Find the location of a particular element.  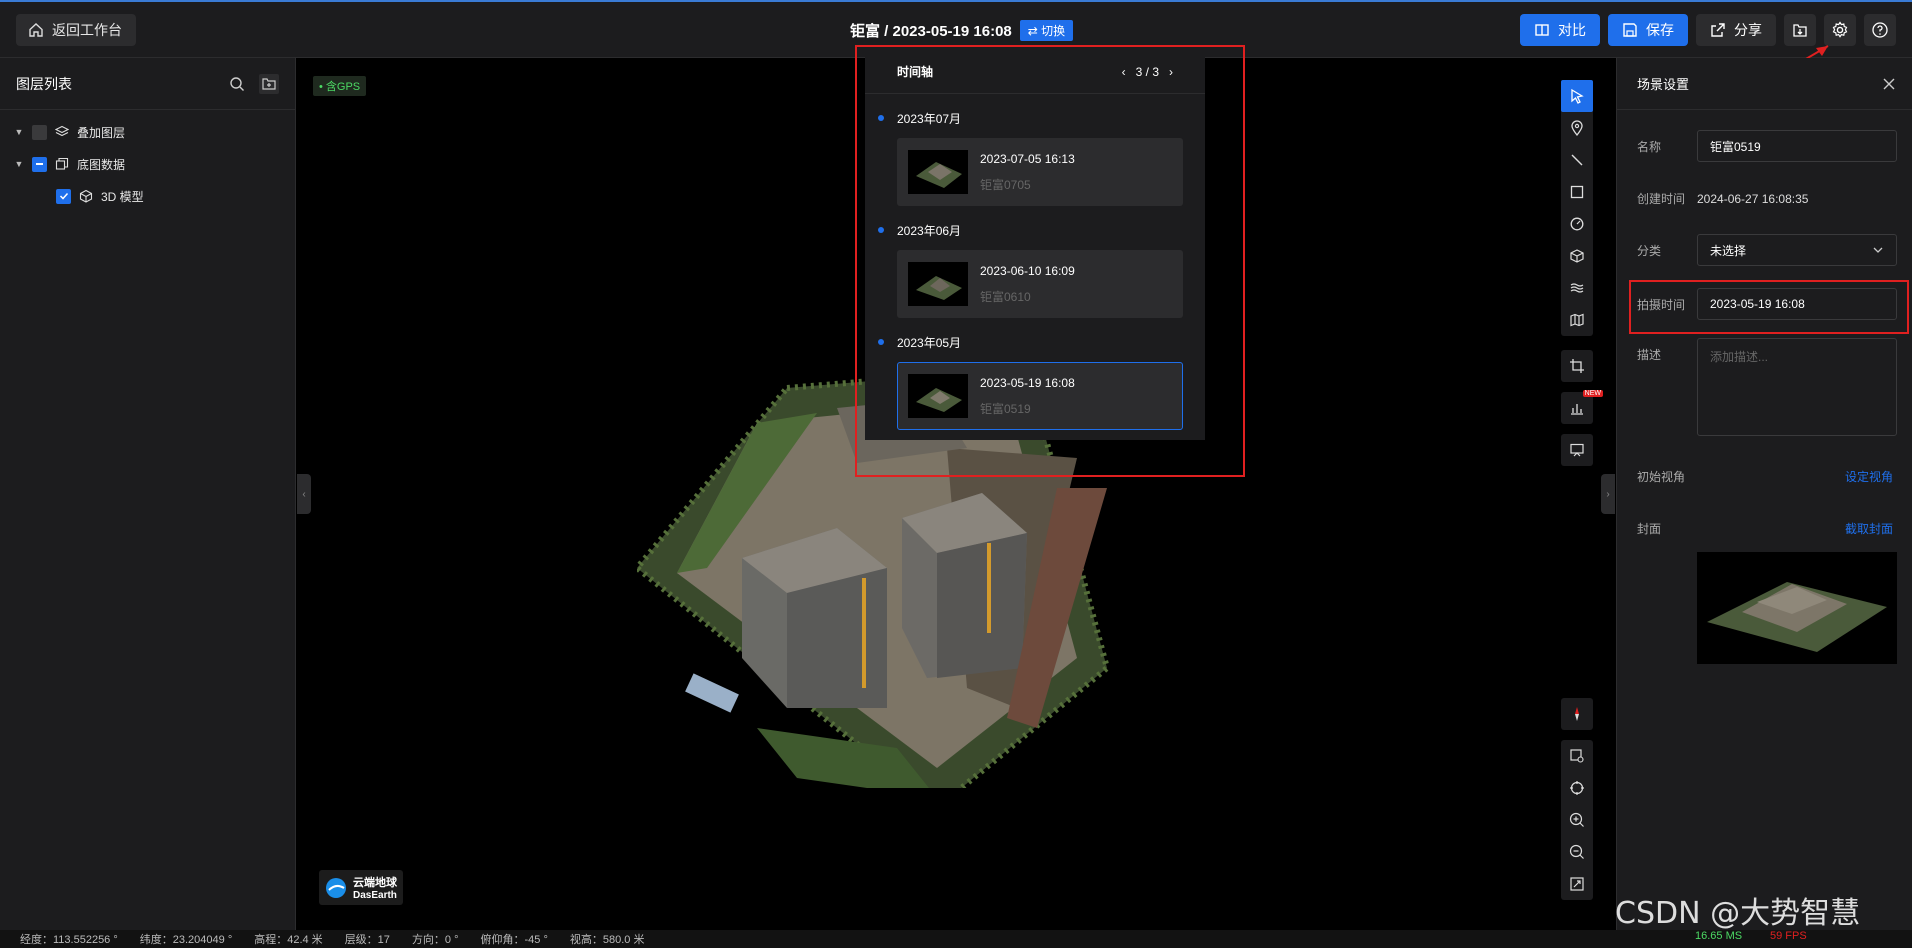

layer-panel-title: 图层列表 is located at coordinates (44, 83).